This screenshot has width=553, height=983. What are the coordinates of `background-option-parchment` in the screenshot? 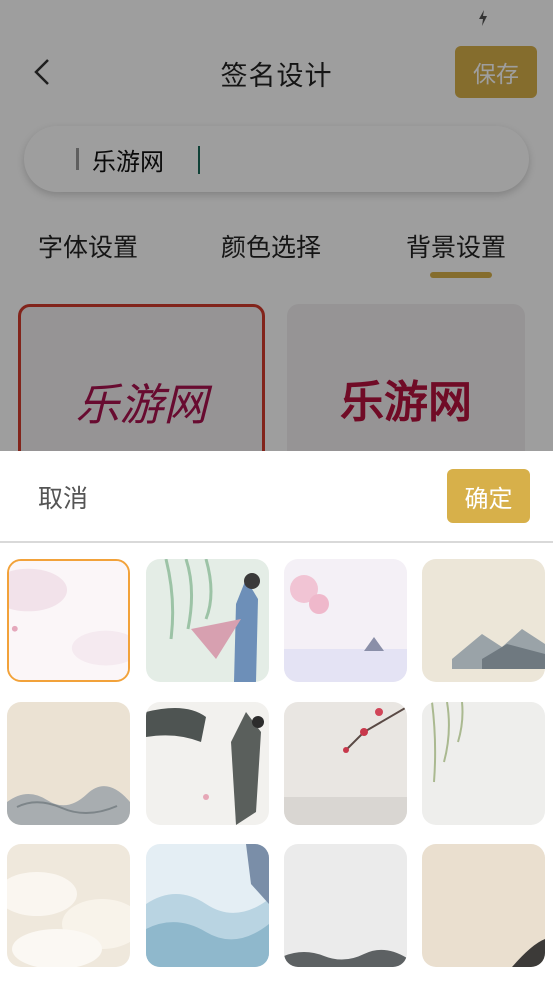 It's located at (483, 905).